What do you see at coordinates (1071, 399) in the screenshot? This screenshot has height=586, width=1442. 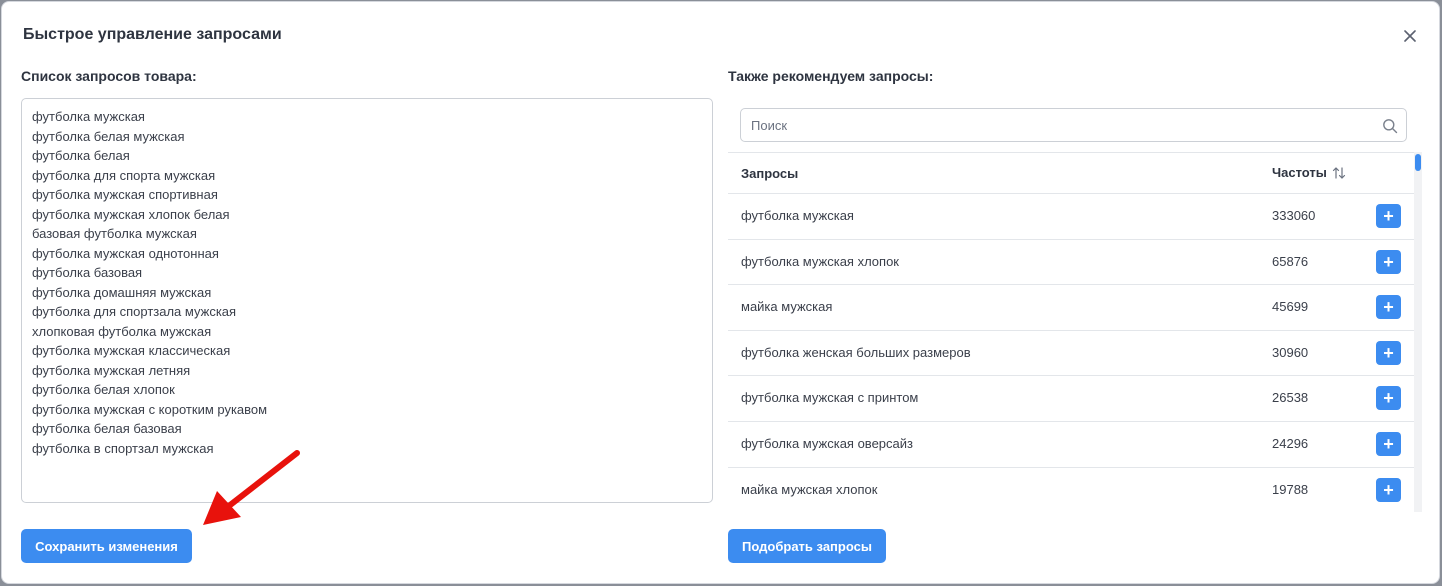 I see `table-row: футболка мужская с принтом 26538 +` at bounding box center [1071, 399].